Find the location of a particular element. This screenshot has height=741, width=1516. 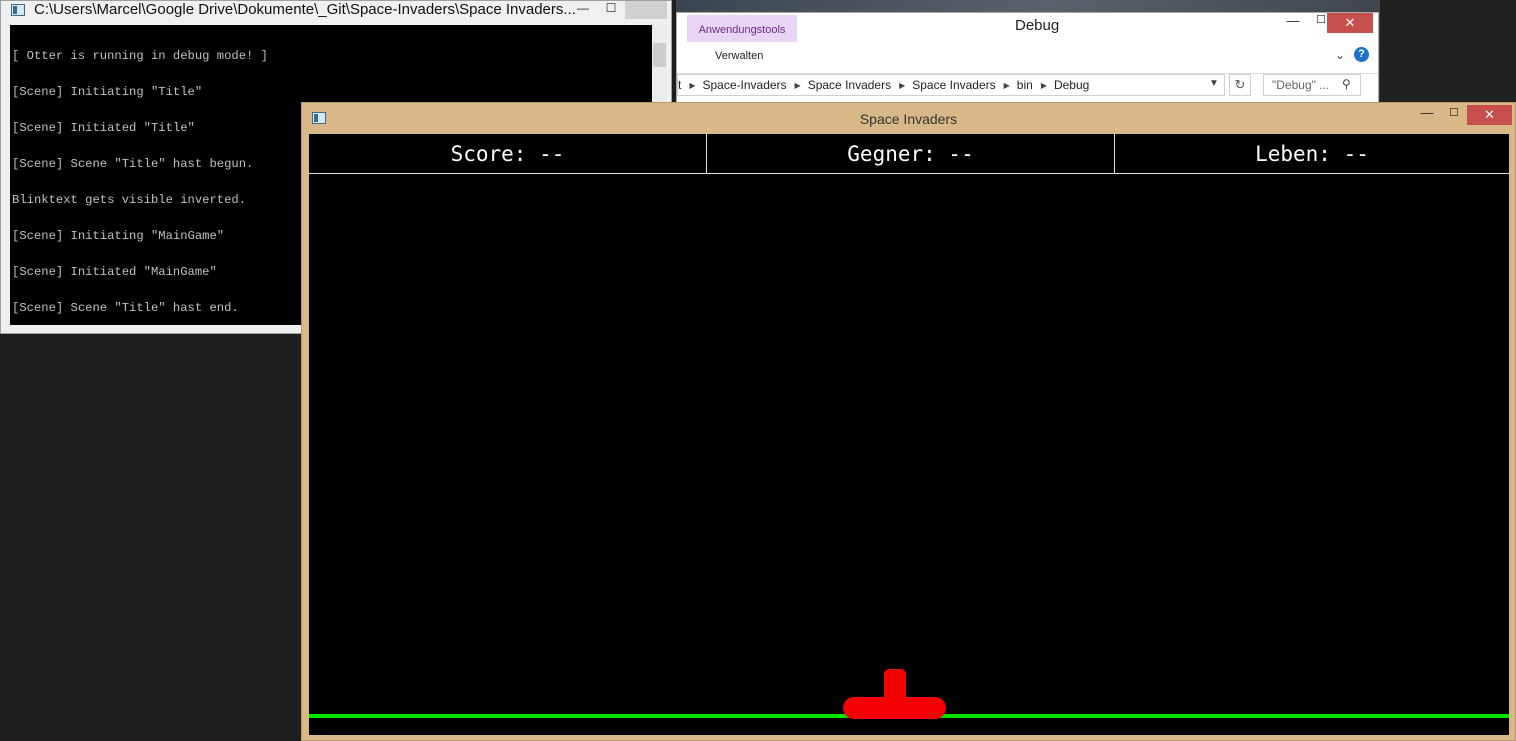

breadcrumb-item: bin is located at coordinates (1025, 85).